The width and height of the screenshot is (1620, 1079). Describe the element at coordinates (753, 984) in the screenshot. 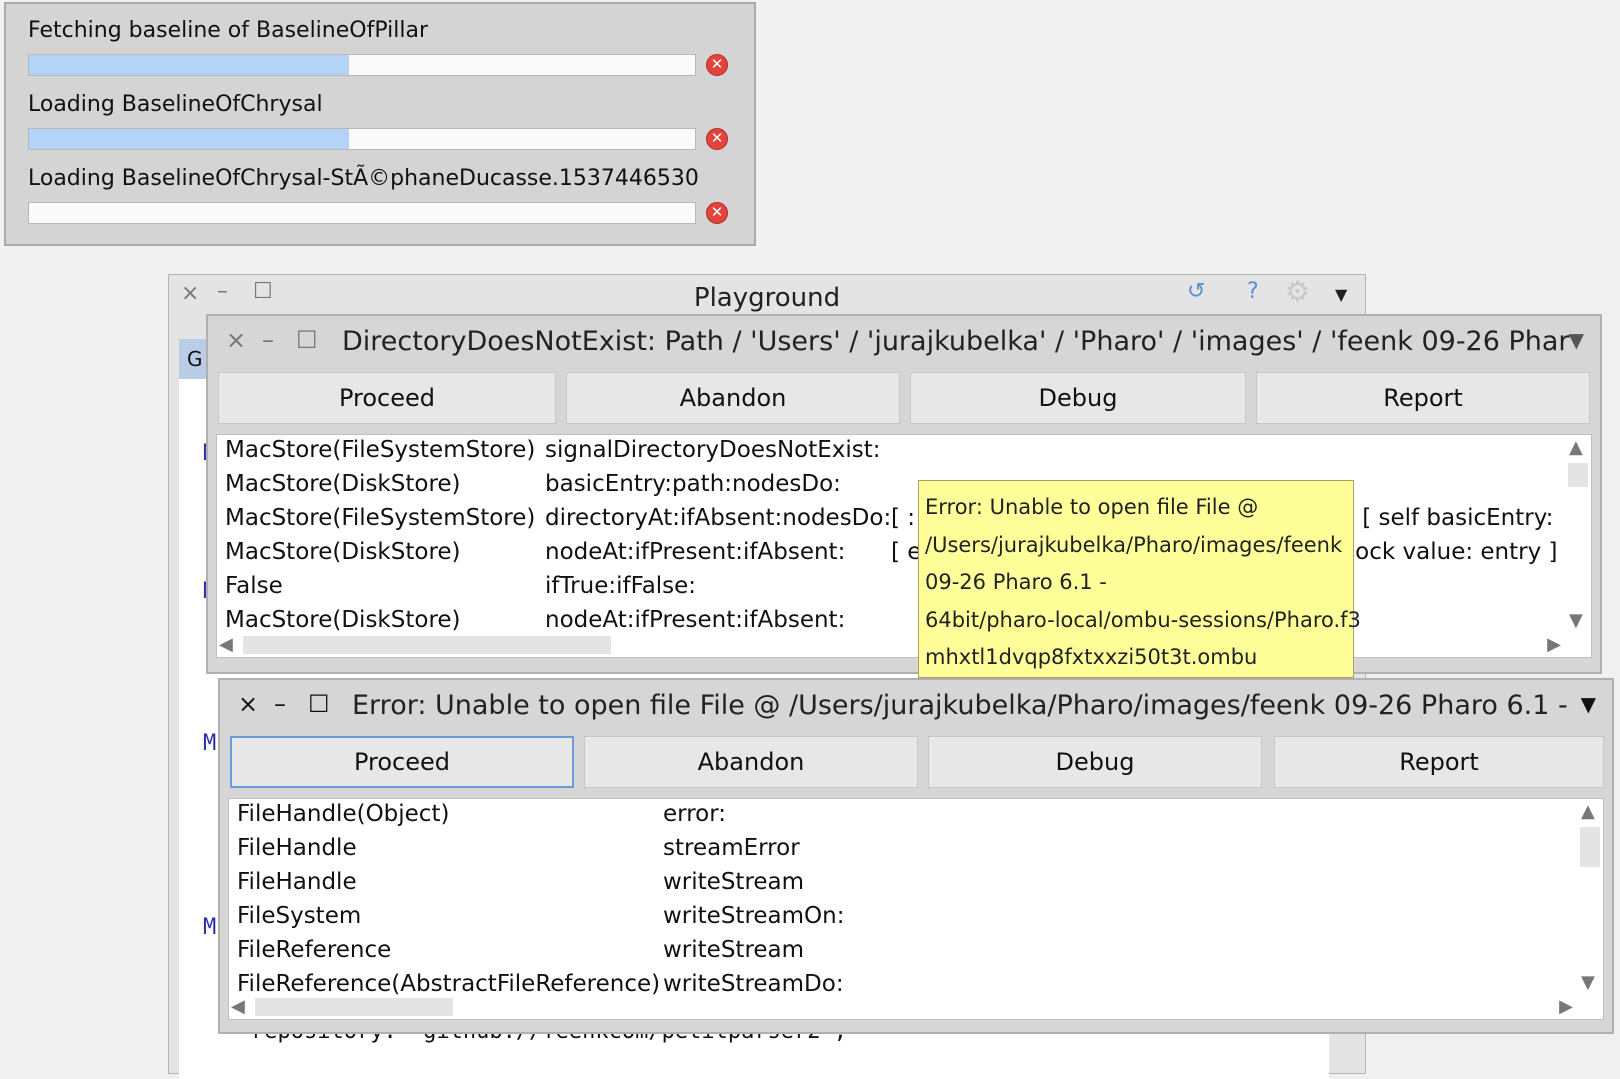

I see `stack-selector: writeStreamDo:` at that location.